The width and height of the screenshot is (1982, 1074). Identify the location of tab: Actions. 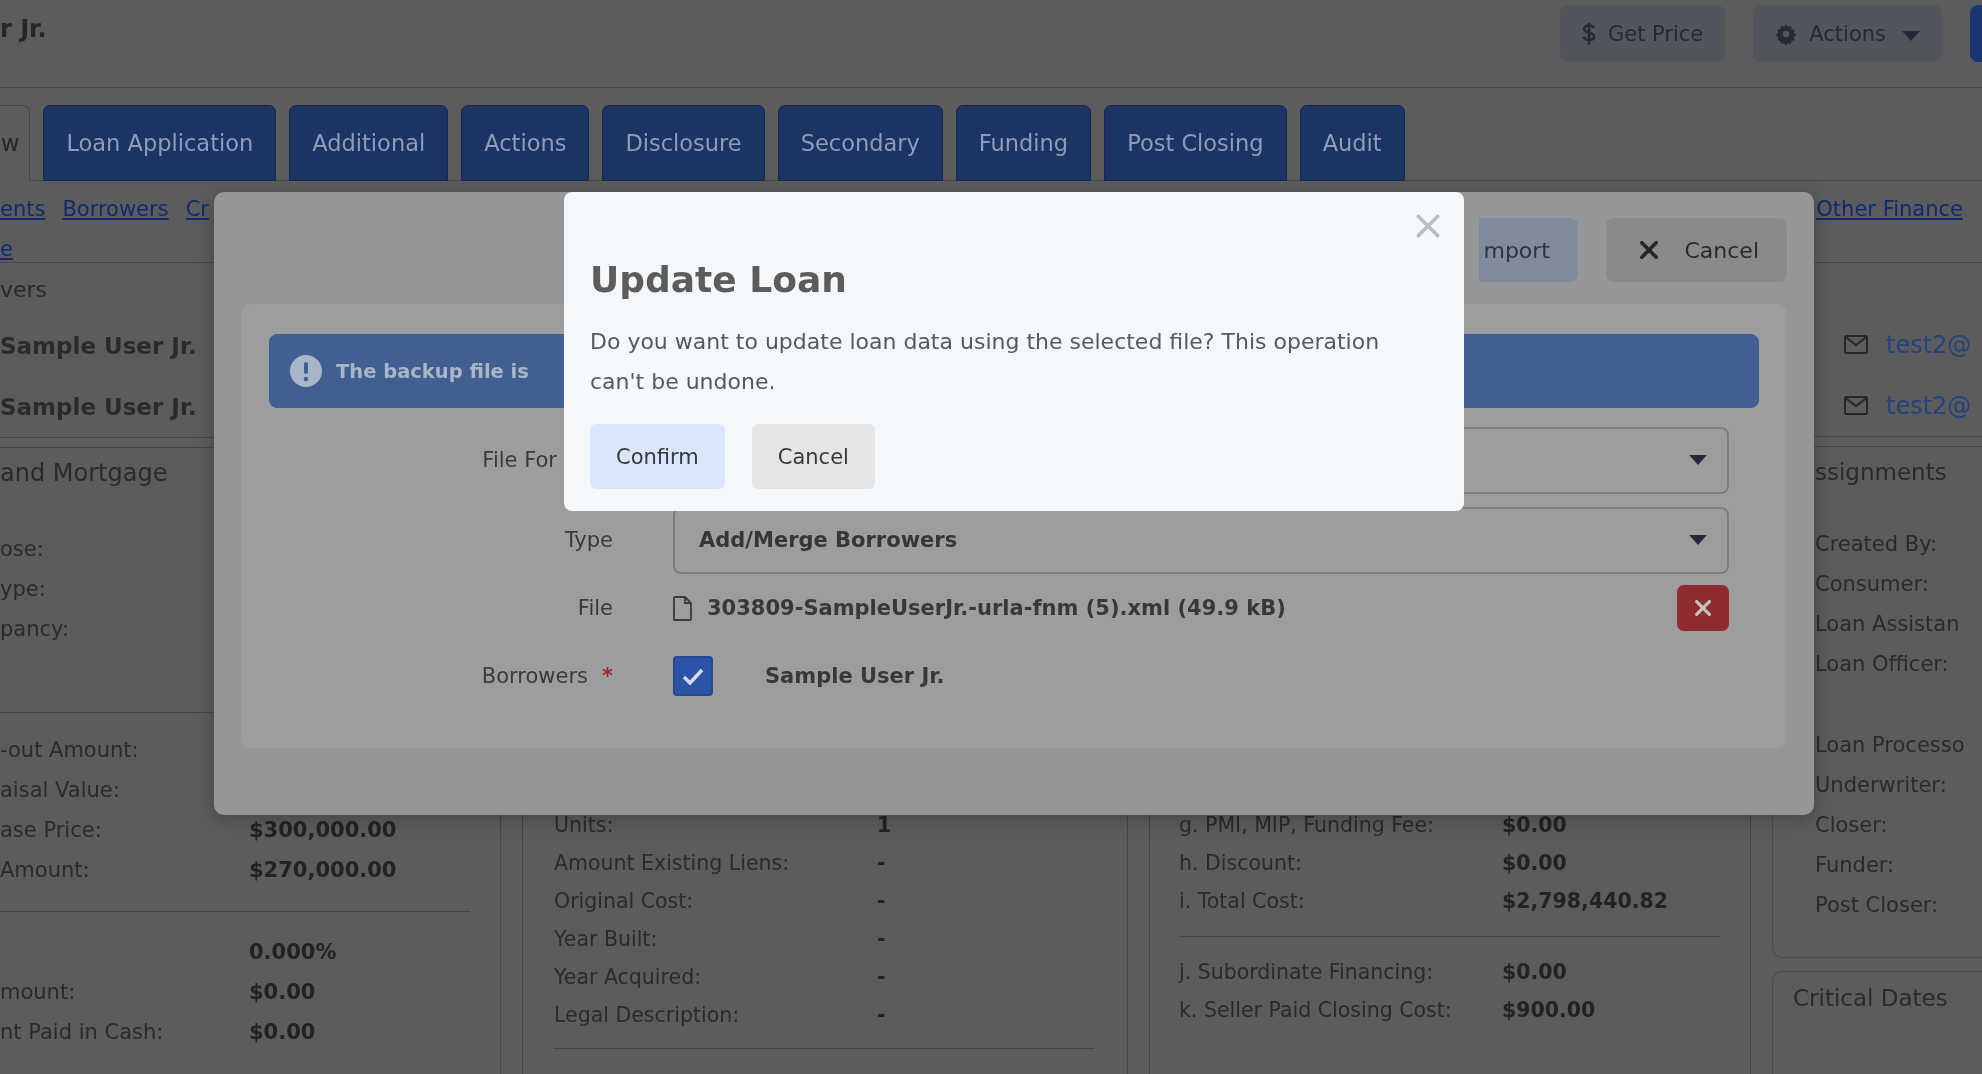
(525, 143).